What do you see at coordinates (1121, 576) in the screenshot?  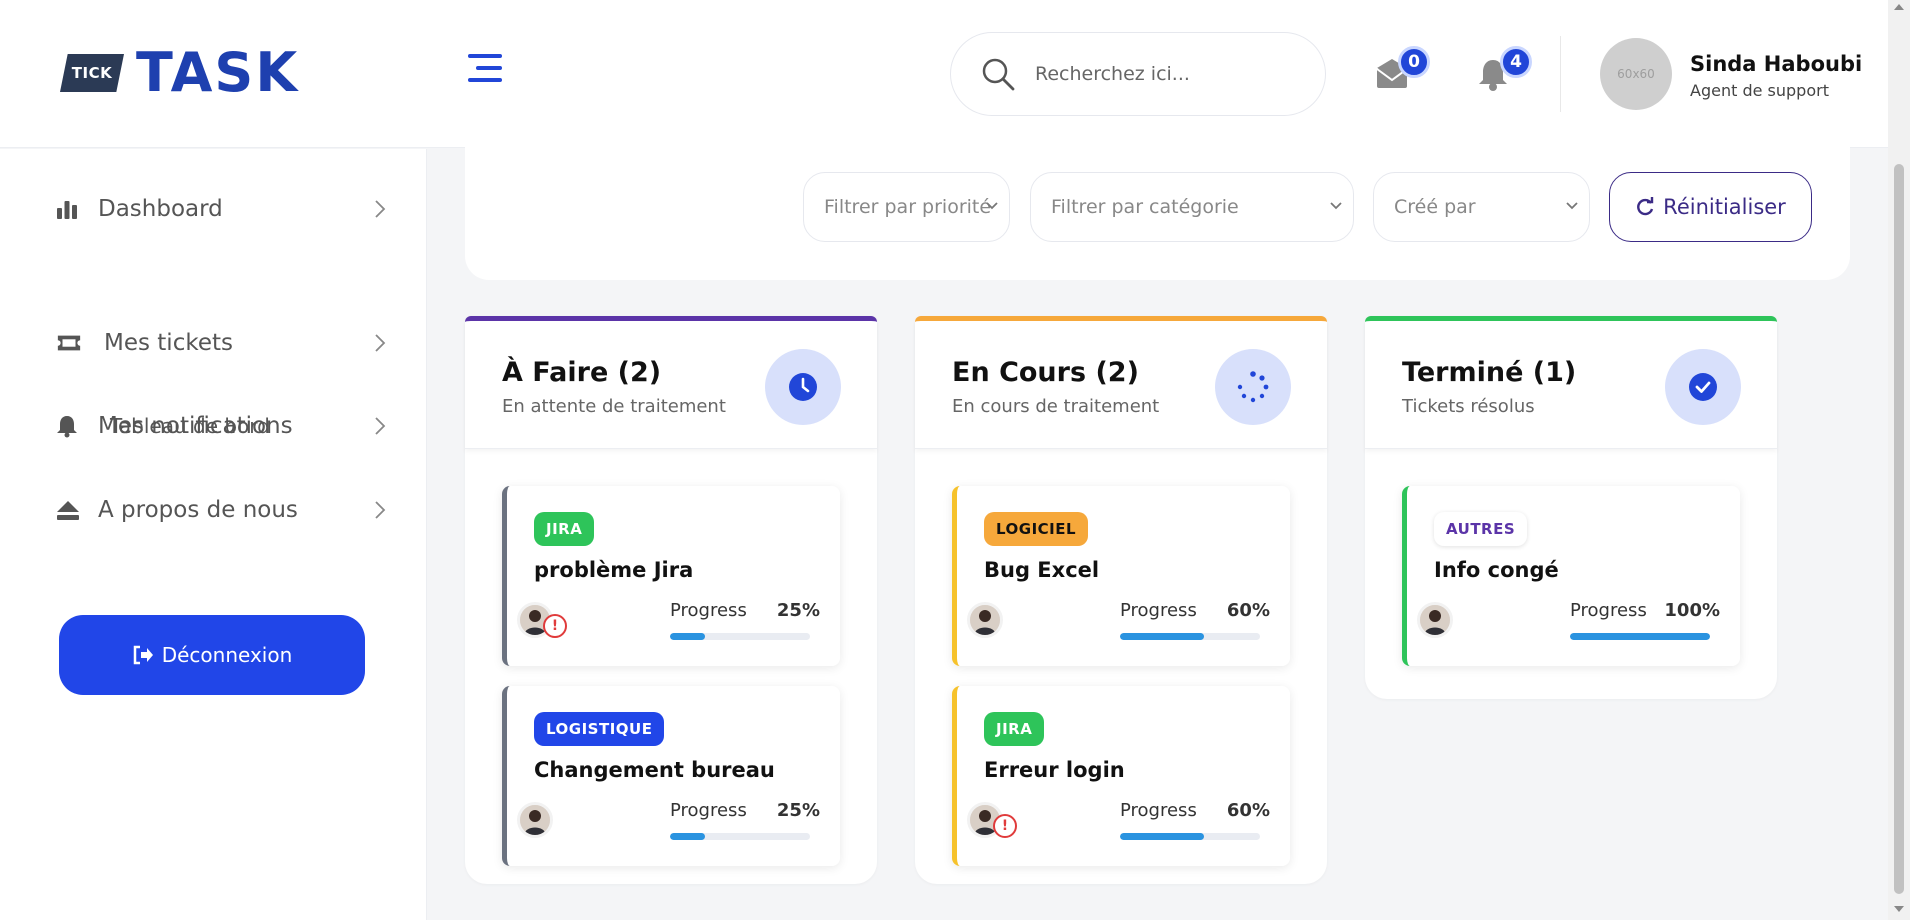 I see `ticket-card: LOGICIEL Bug Excel Progress 60%` at bounding box center [1121, 576].